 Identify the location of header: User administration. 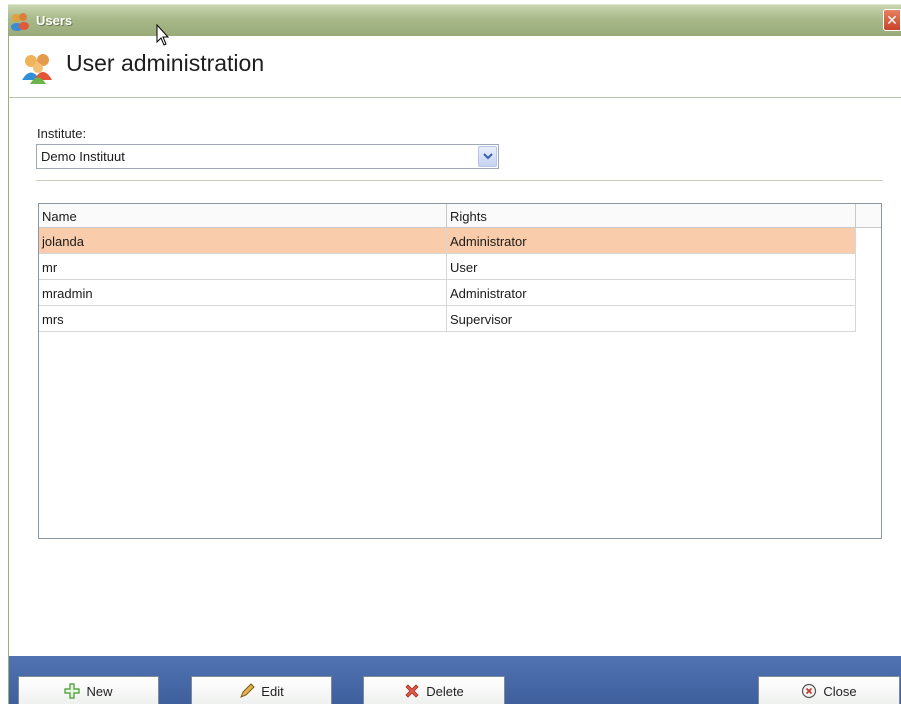
(455, 67).